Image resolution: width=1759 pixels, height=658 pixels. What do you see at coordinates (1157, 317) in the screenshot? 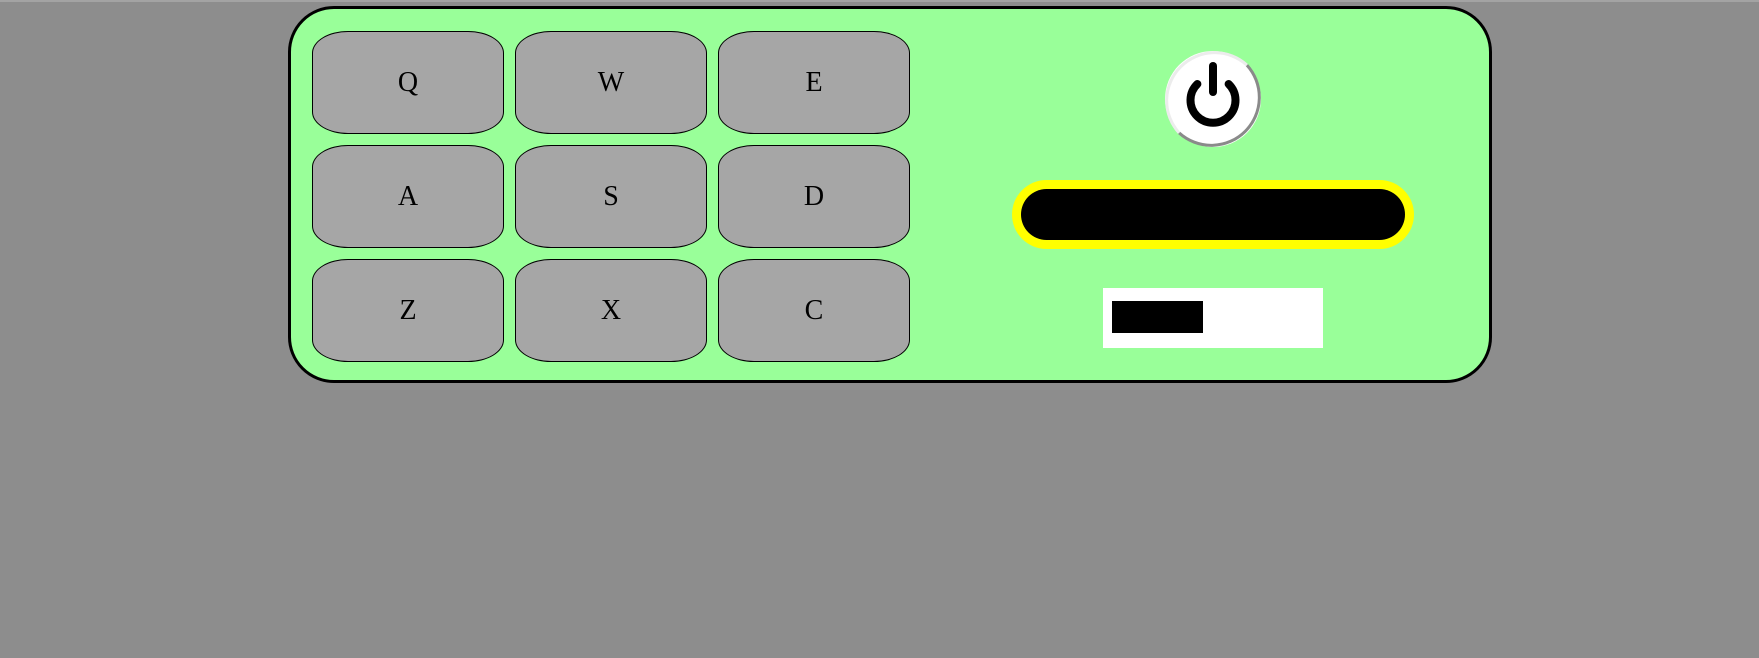
I see `level-indicator-fill` at bounding box center [1157, 317].